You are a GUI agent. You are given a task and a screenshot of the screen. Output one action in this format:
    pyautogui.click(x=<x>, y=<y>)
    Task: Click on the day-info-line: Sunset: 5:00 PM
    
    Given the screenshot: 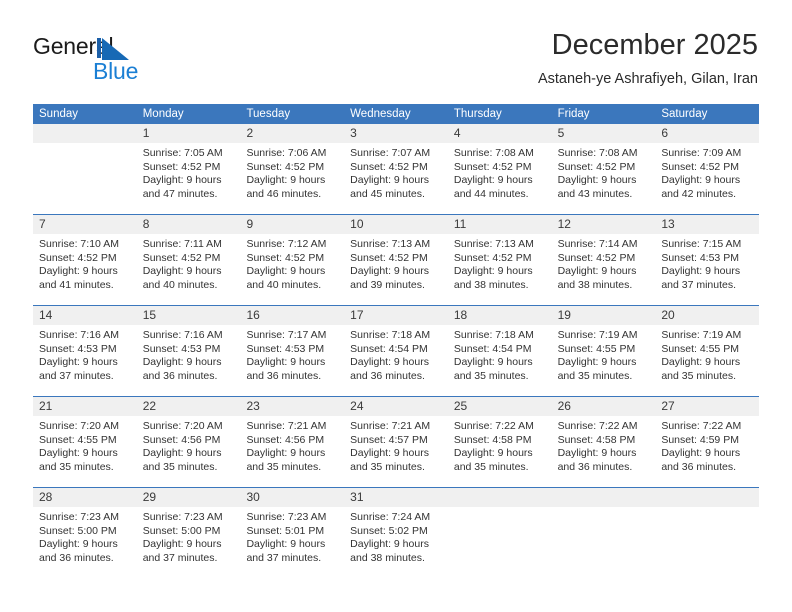 What is the action you would take?
    pyautogui.click(x=78, y=530)
    